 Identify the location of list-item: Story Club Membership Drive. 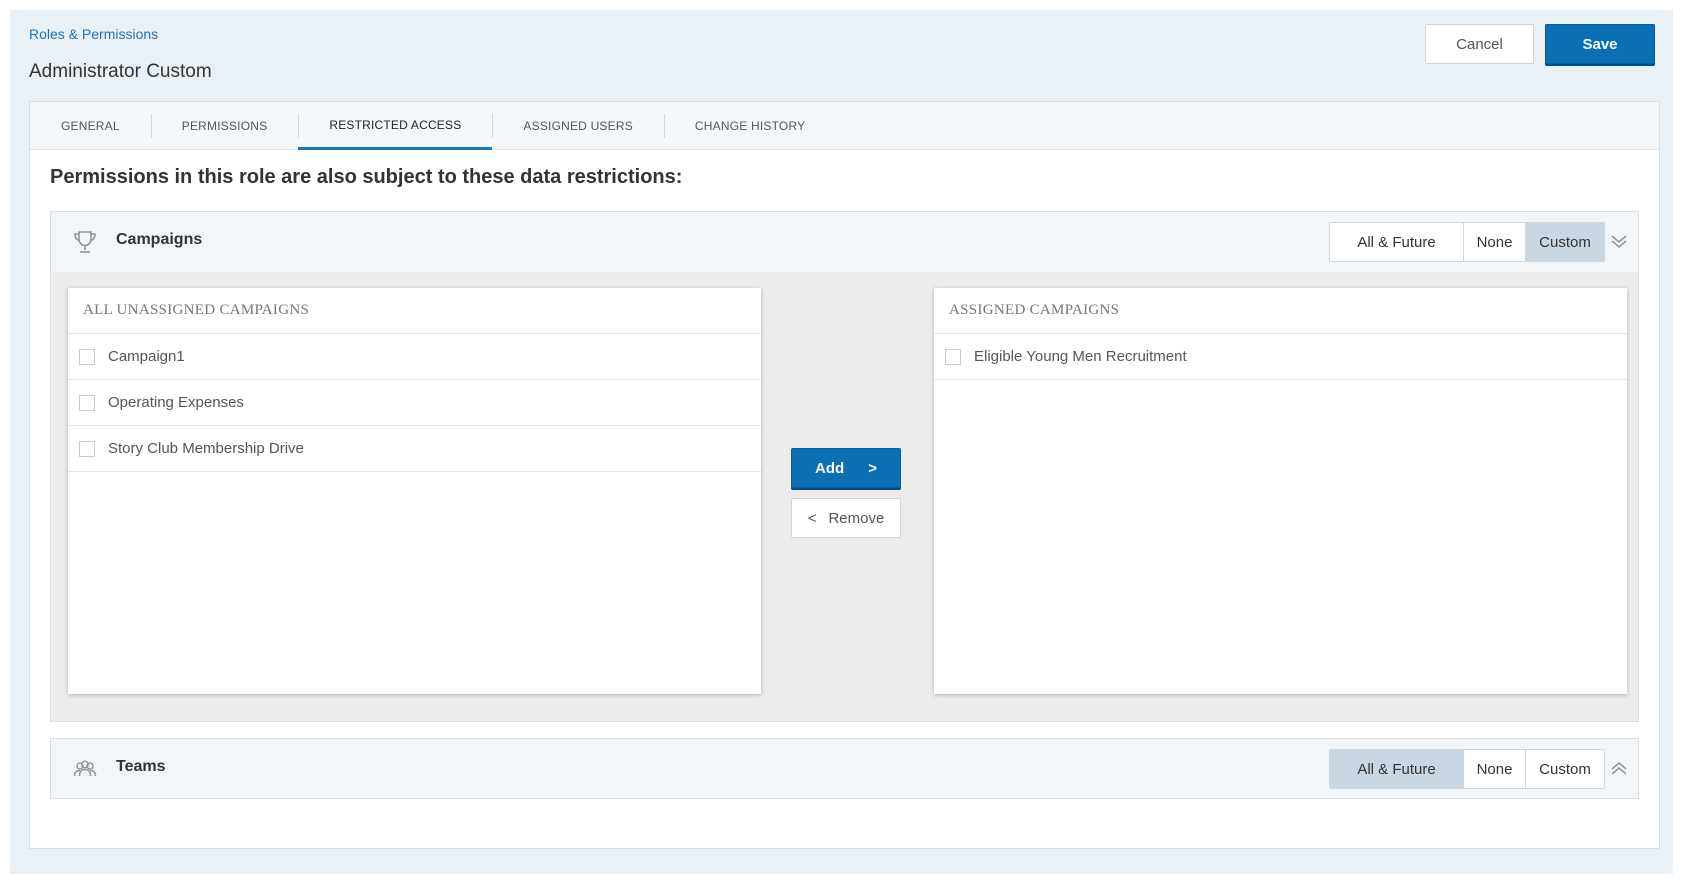
(414, 449).